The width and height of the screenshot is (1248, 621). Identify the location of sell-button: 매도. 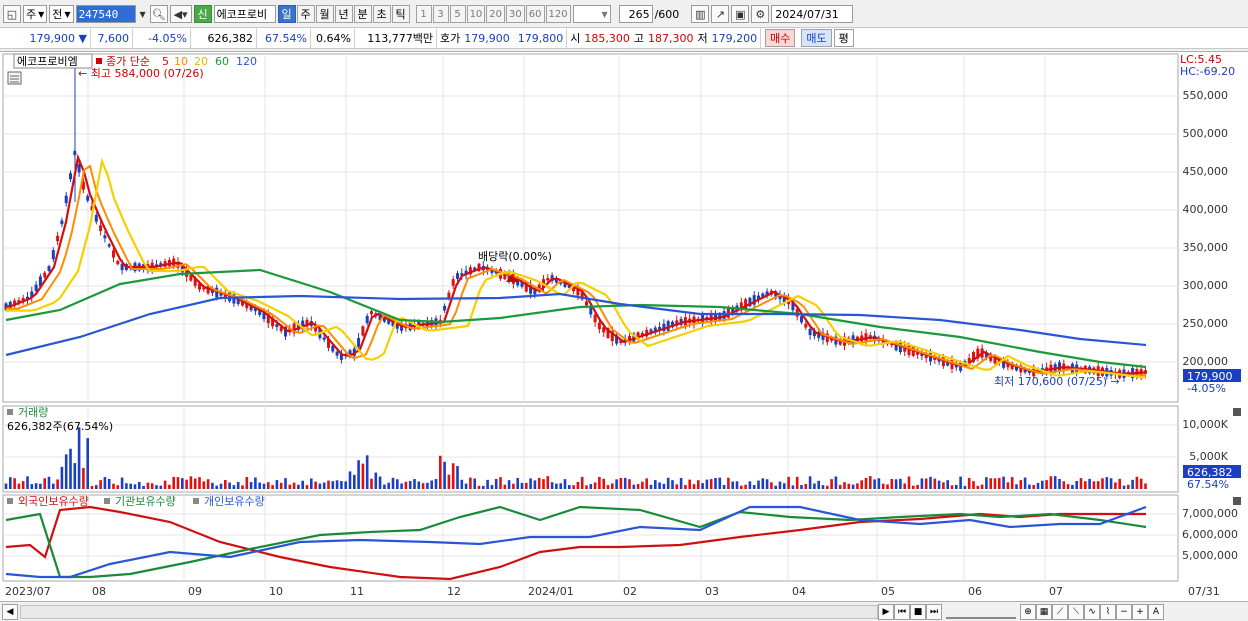
(816, 38).